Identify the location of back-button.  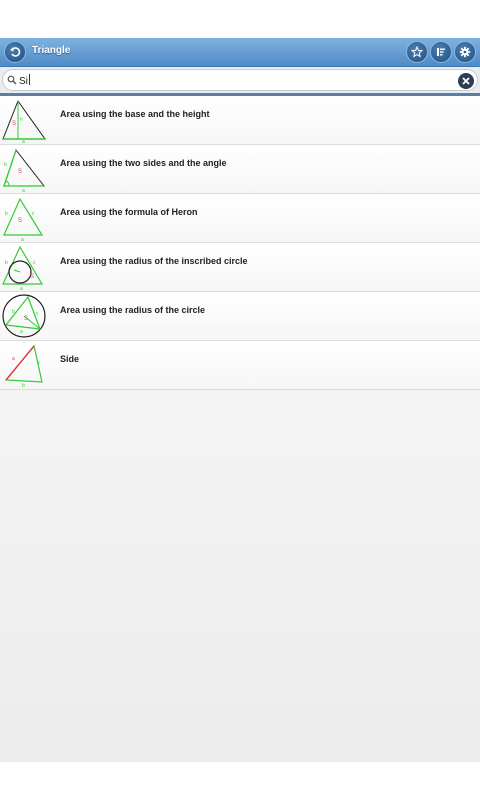
(15, 52).